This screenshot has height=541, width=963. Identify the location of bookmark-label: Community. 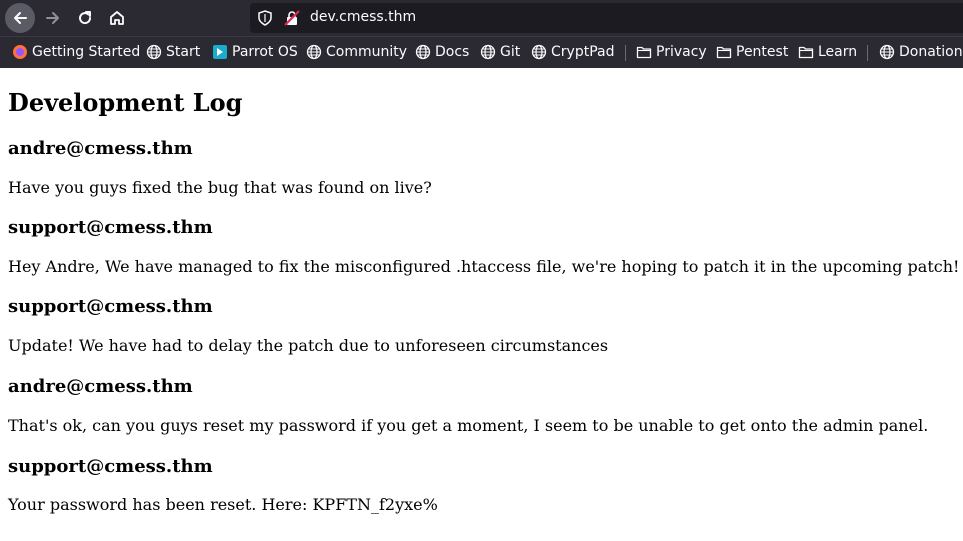
(367, 52).